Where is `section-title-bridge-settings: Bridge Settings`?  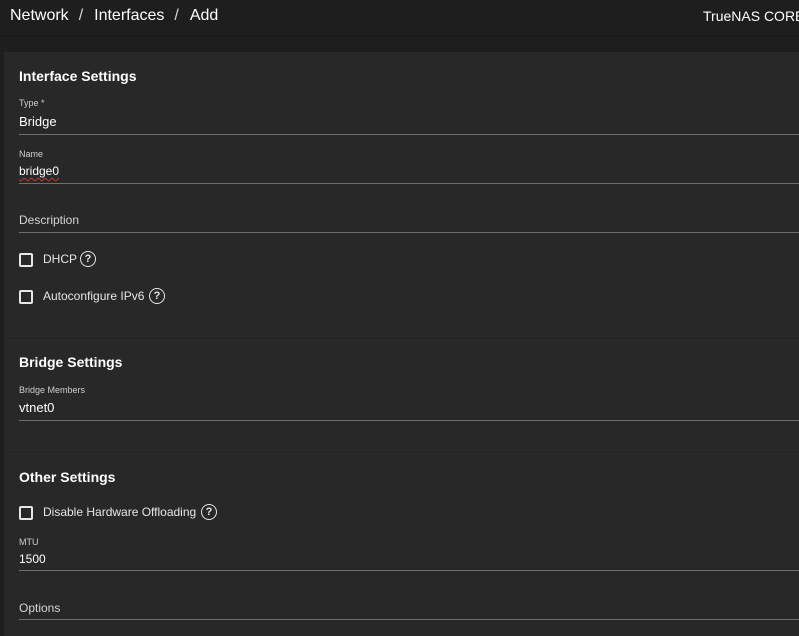 section-title-bridge-settings: Bridge Settings is located at coordinates (71, 362).